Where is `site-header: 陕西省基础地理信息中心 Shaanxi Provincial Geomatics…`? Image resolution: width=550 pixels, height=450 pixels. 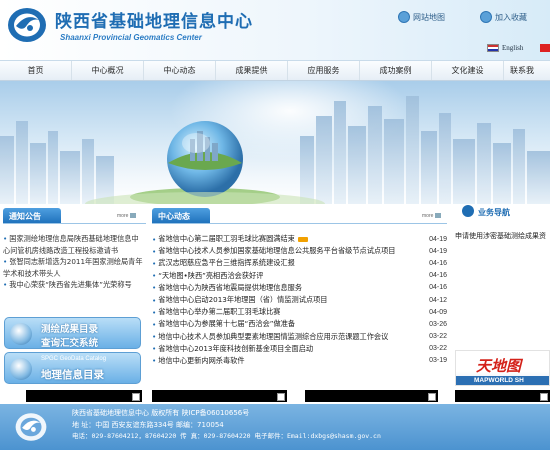
site-header: 陕西省基础地理信息中心 Shaanxi Provincial Geomatics… is located at coordinates (275, 30).